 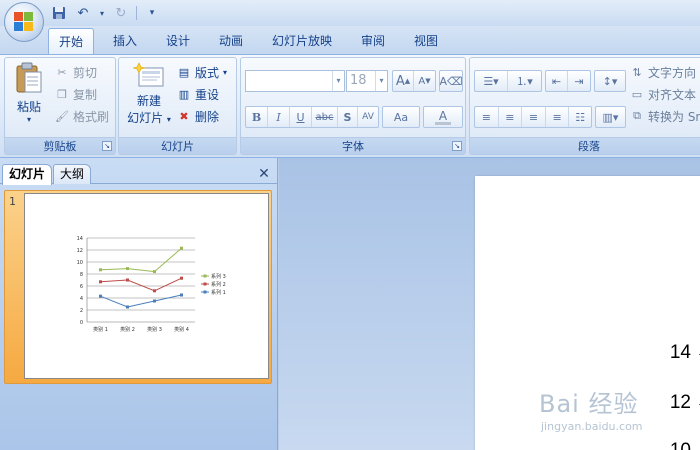 I want to click on reset-button: ▥ 重设, so click(x=198, y=94).